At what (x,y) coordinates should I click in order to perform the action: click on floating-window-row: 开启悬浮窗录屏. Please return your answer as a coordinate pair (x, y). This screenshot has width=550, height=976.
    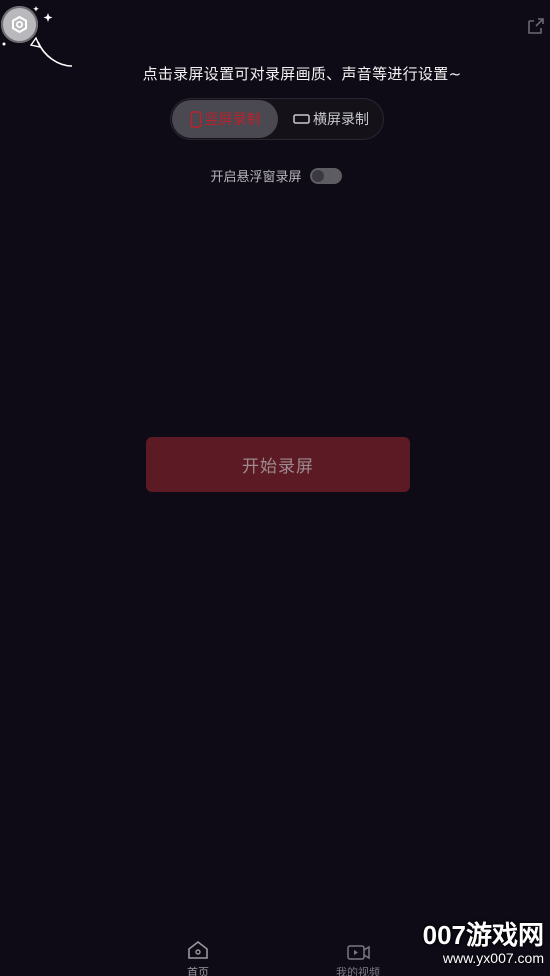
    Looking at the image, I should click on (275, 175).